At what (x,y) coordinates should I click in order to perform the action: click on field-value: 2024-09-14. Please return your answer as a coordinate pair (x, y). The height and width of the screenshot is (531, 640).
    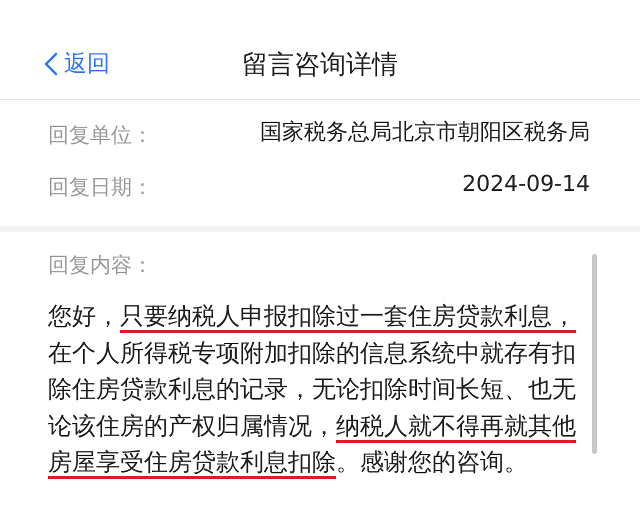
    Looking at the image, I should click on (525, 185).